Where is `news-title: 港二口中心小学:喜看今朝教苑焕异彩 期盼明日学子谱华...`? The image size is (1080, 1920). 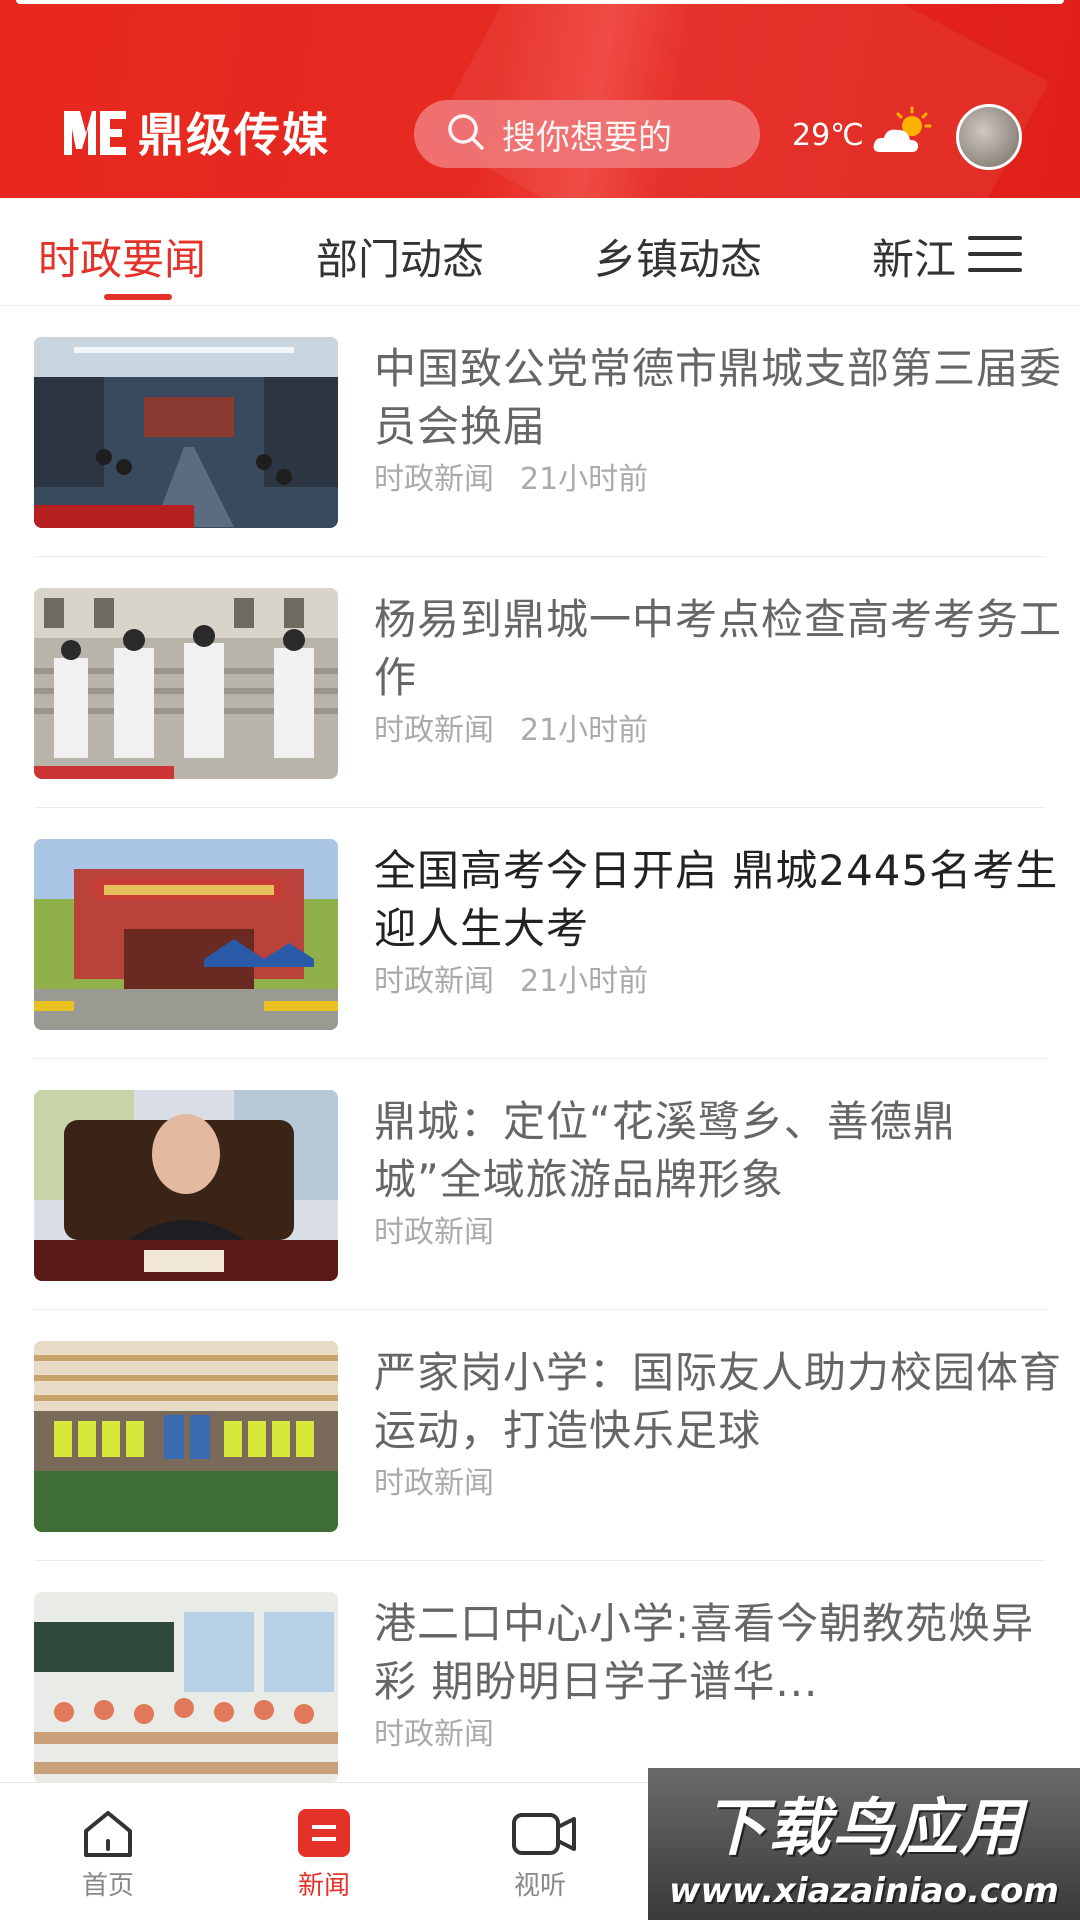 news-title: 港二口中心小学:喜看今朝教苑焕异彩 期盼明日学子谱华... is located at coordinates (704, 1652).